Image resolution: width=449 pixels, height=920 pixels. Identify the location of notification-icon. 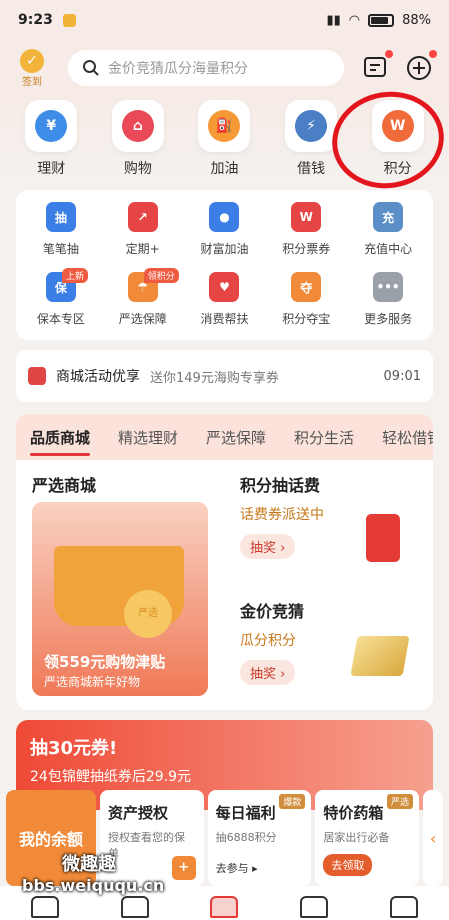
(69, 20).